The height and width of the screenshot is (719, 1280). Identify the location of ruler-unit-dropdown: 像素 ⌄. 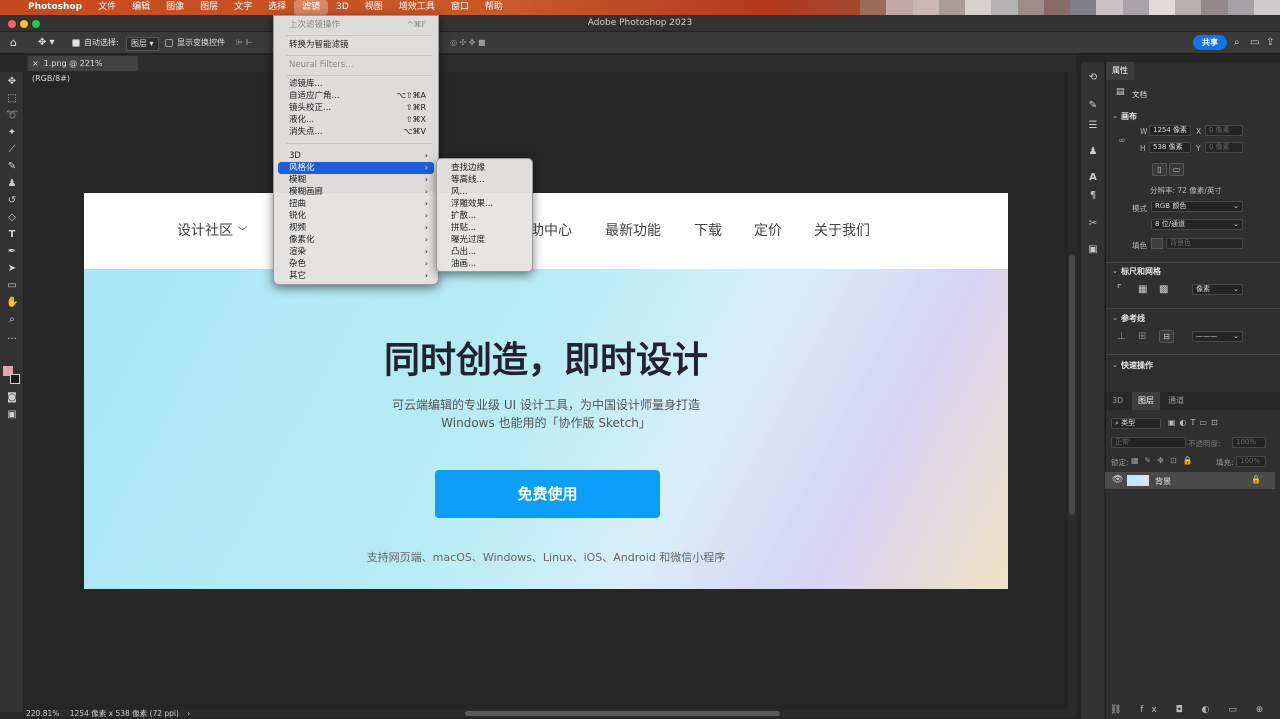
(1217, 289).